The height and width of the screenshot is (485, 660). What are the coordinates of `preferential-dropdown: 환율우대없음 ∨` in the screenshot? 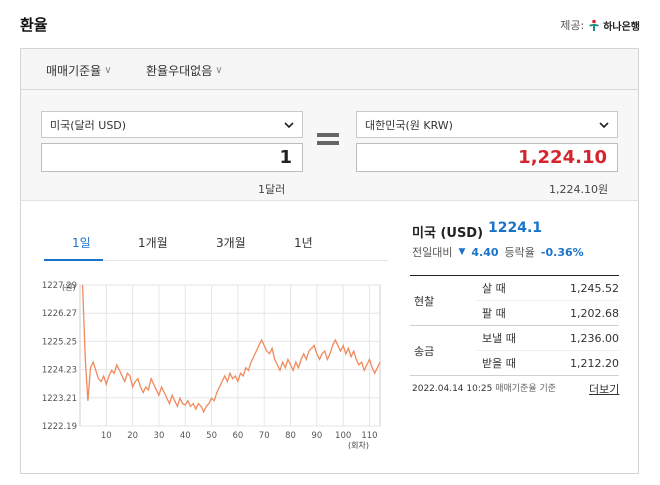 It's located at (184, 70).